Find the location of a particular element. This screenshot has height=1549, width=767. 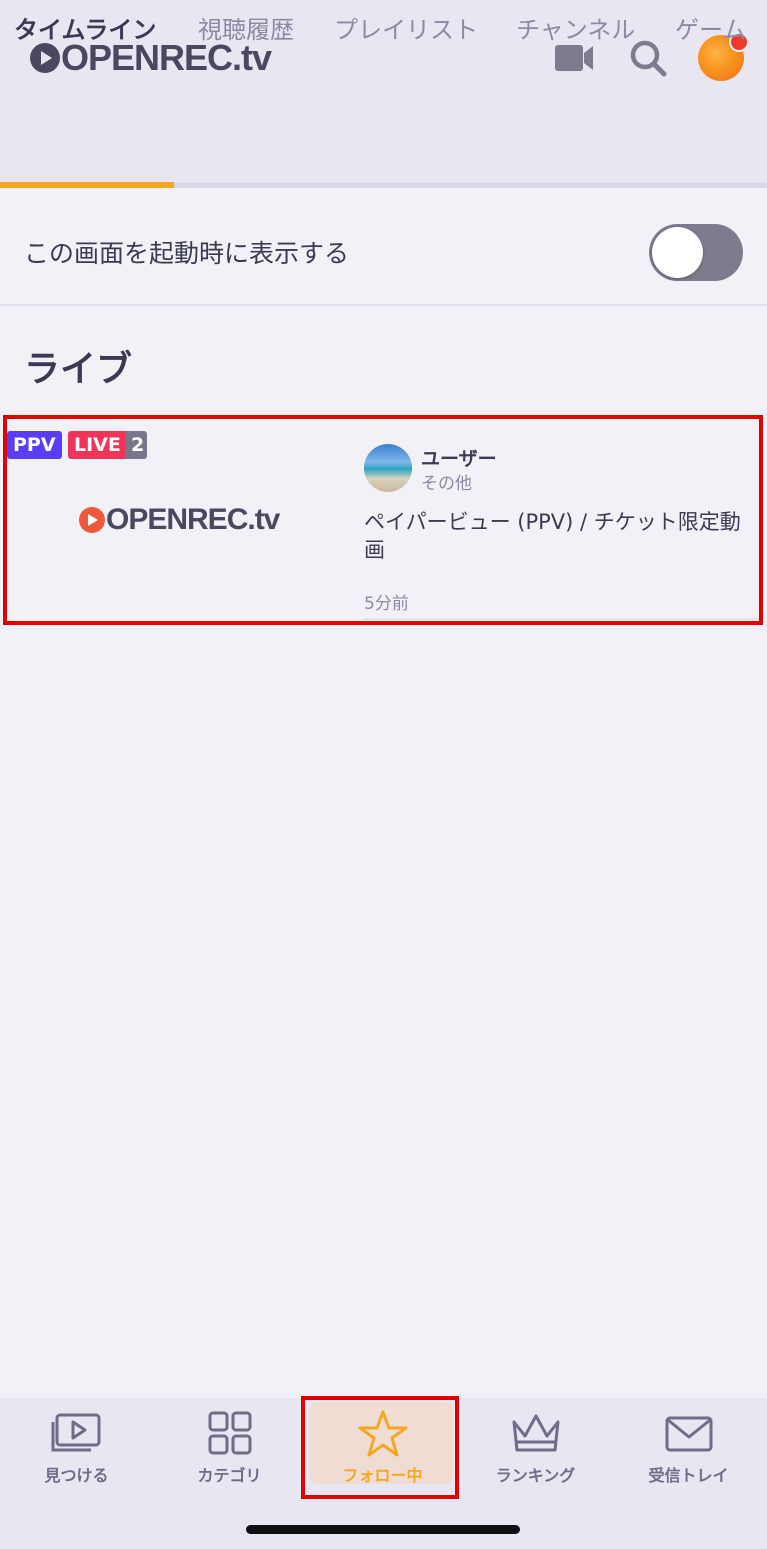

stream-thumbnail: OPENREC.tv is located at coordinates (179, 520).